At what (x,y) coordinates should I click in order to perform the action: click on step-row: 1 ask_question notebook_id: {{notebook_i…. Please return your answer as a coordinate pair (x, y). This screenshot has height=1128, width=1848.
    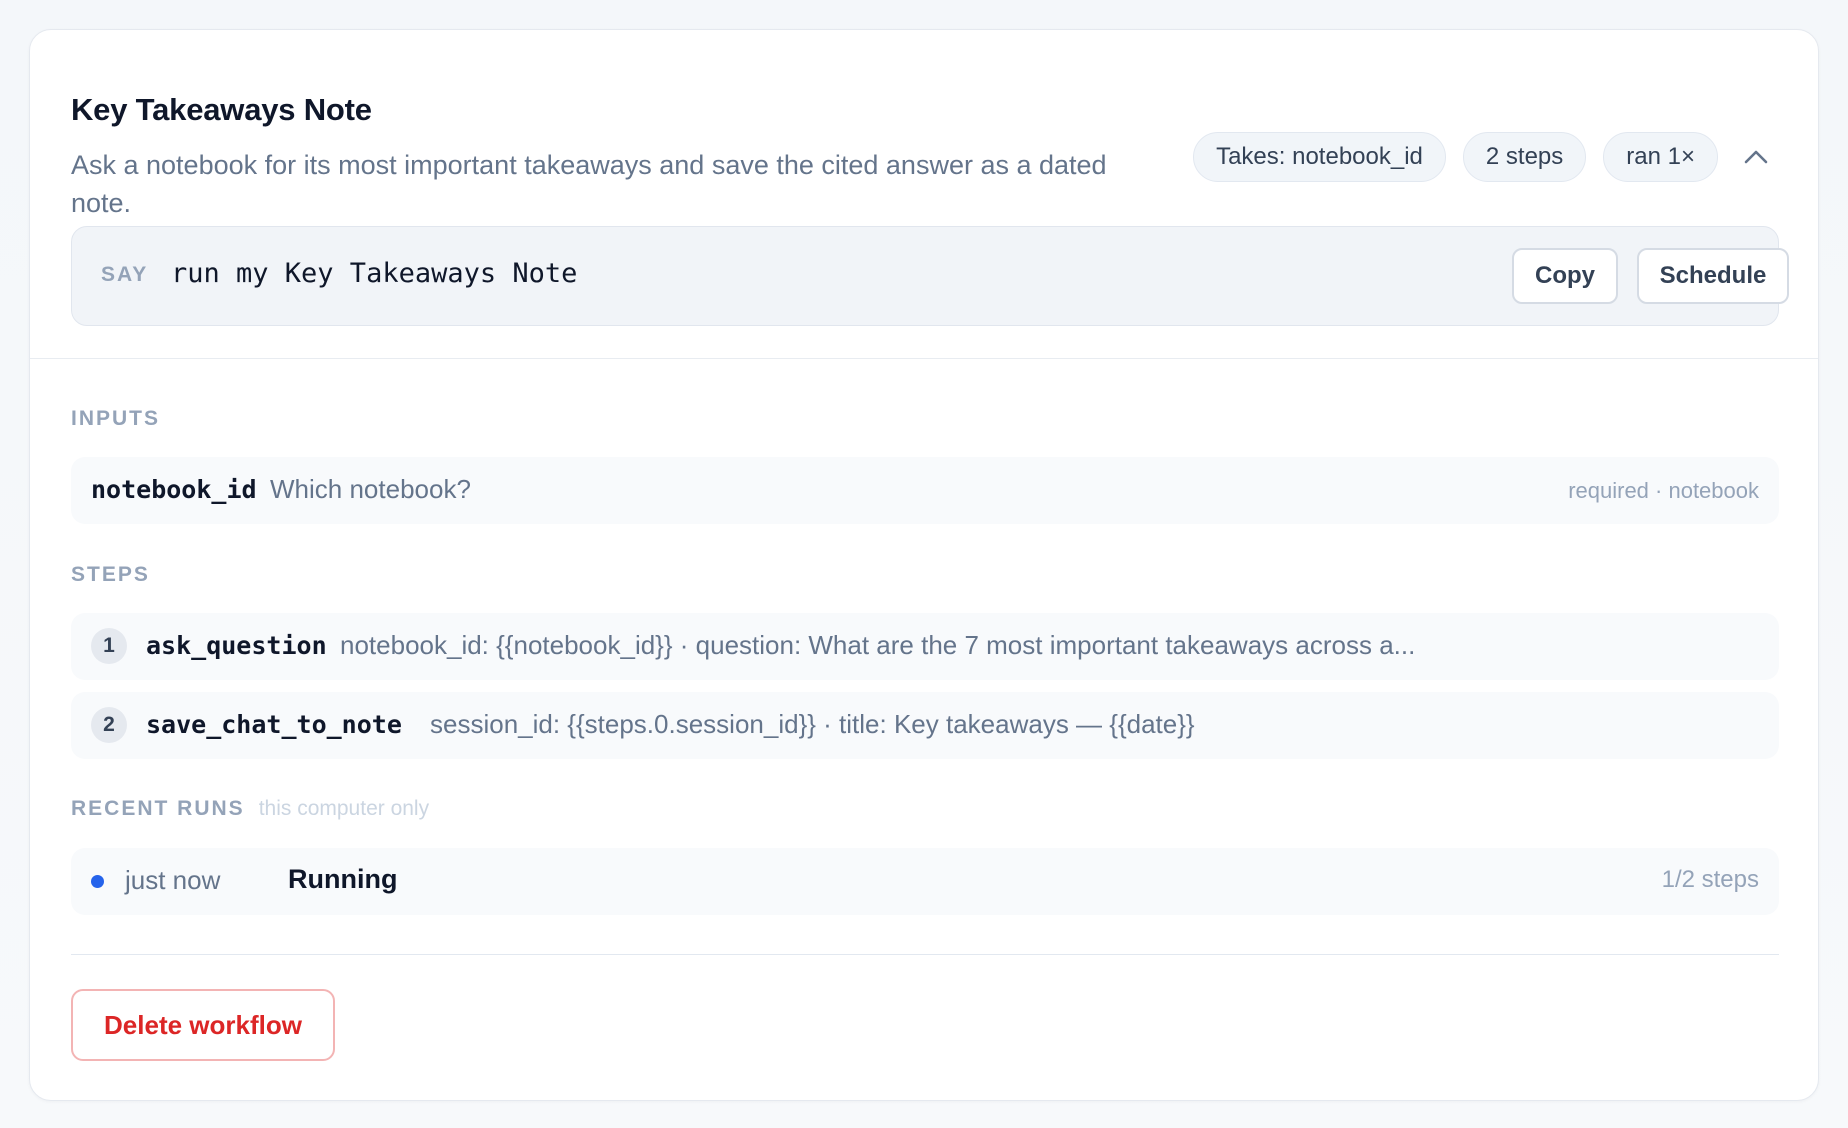
    Looking at the image, I should click on (925, 646).